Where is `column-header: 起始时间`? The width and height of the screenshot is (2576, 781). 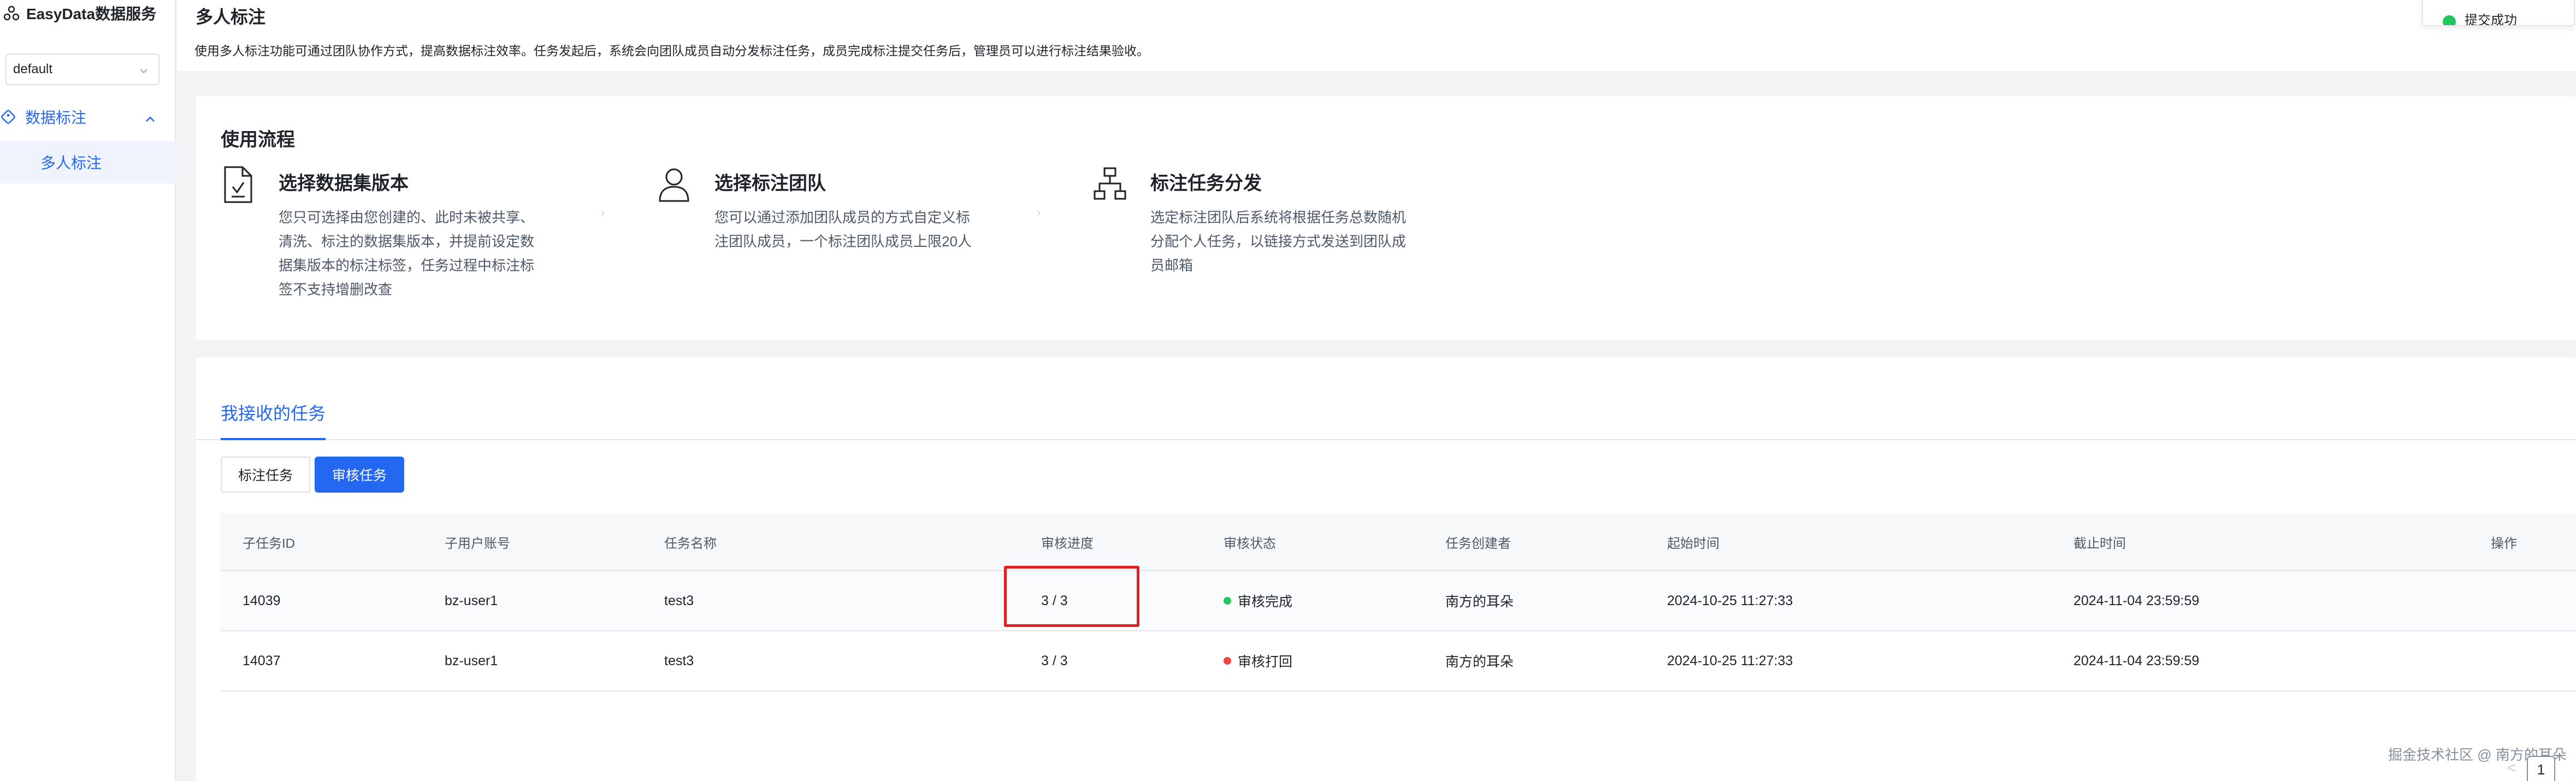
column-header: 起始时间 is located at coordinates (1693, 543).